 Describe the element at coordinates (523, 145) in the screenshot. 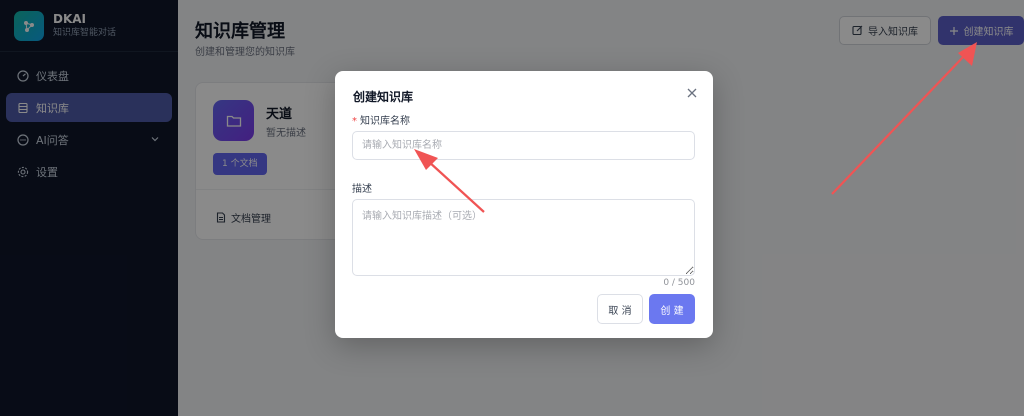

I see `kb-name-input` at that location.